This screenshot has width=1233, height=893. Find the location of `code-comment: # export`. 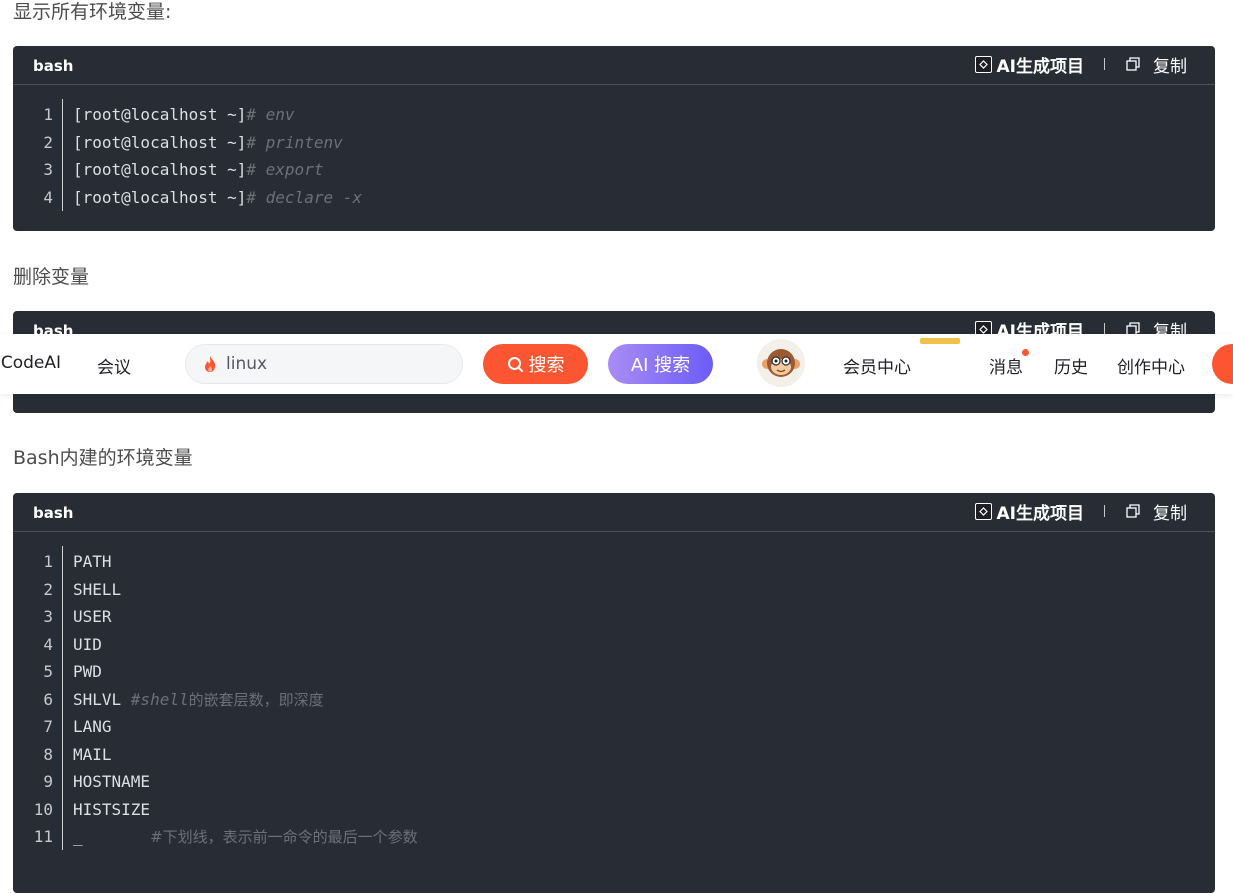

code-comment: # export is located at coordinates (285, 169).